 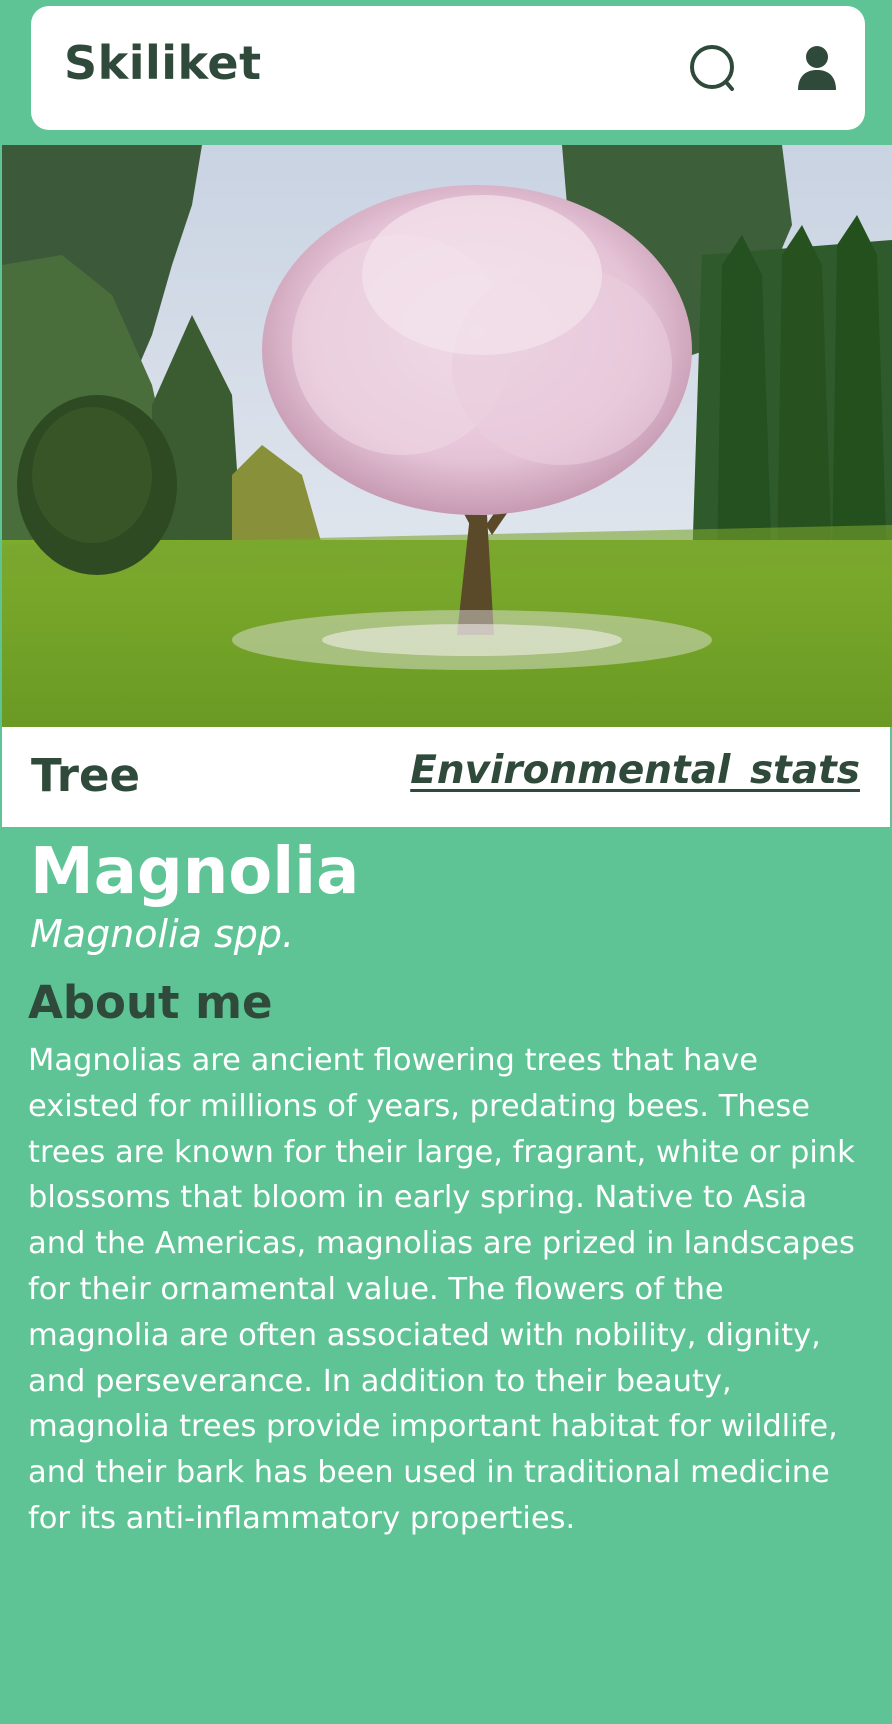 I want to click on account-icon, so click(x=817, y=68).